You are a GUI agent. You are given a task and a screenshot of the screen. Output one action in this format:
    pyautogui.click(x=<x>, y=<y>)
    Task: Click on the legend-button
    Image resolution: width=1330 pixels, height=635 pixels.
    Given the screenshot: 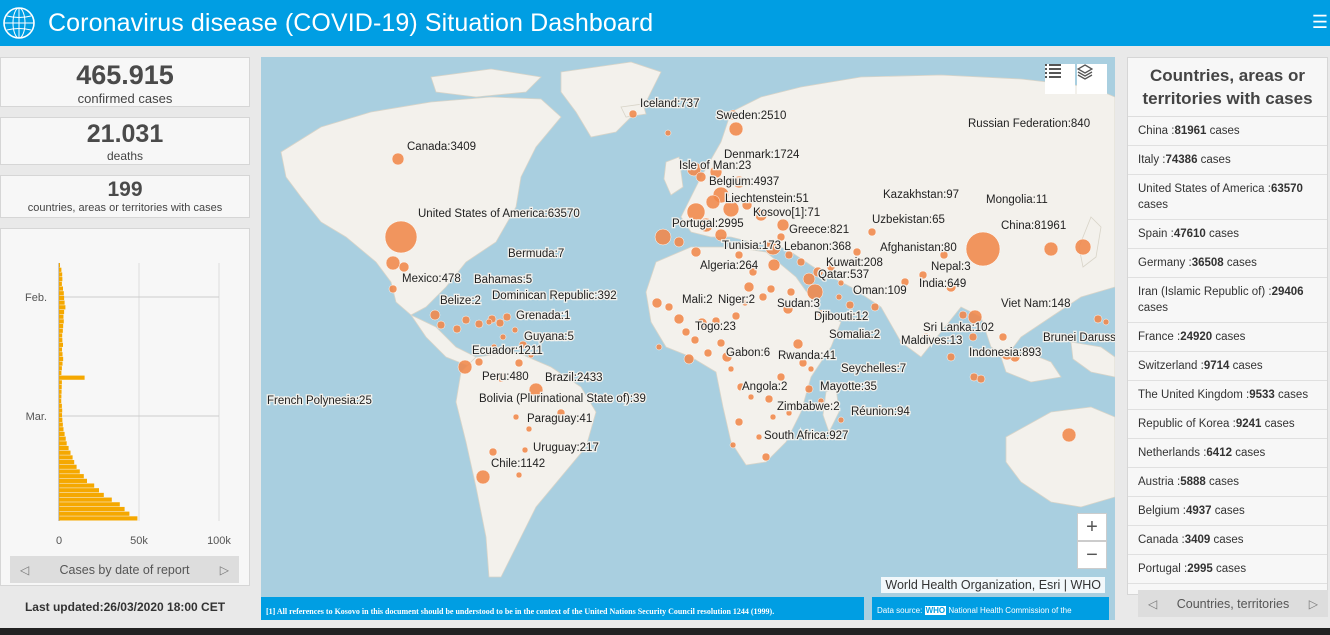 What is the action you would take?
    pyautogui.click(x=1060, y=79)
    